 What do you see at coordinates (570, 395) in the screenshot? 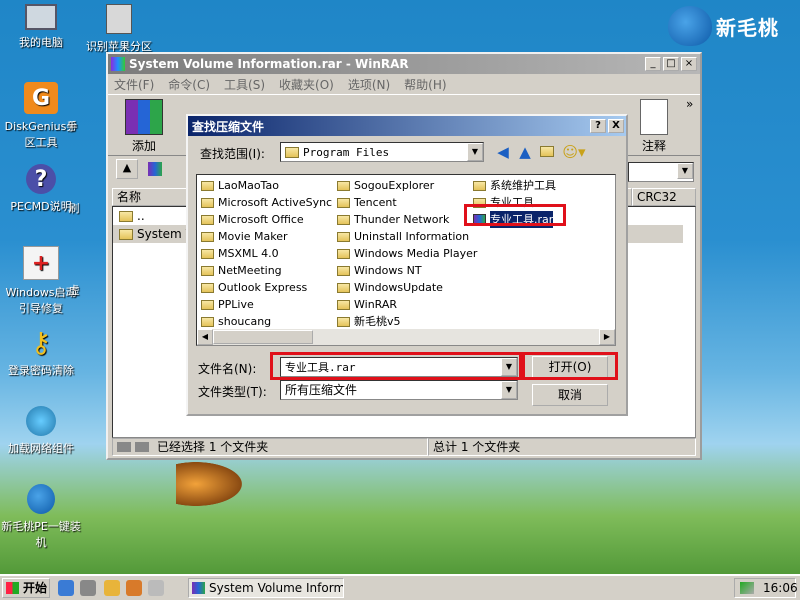
I see `cancel-button: 取消` at bounding box center [570, 395].